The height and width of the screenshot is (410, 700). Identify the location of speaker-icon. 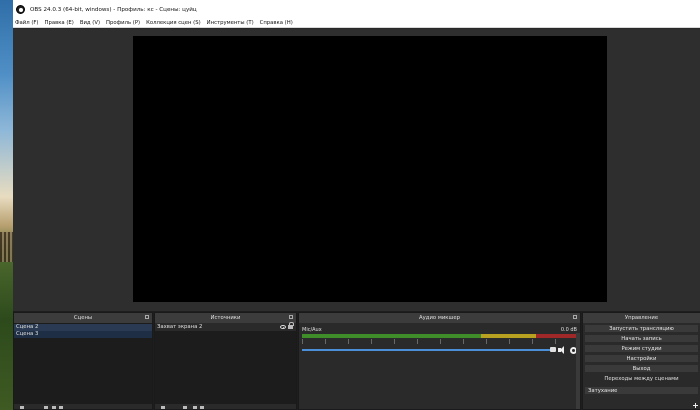
(562, 350).